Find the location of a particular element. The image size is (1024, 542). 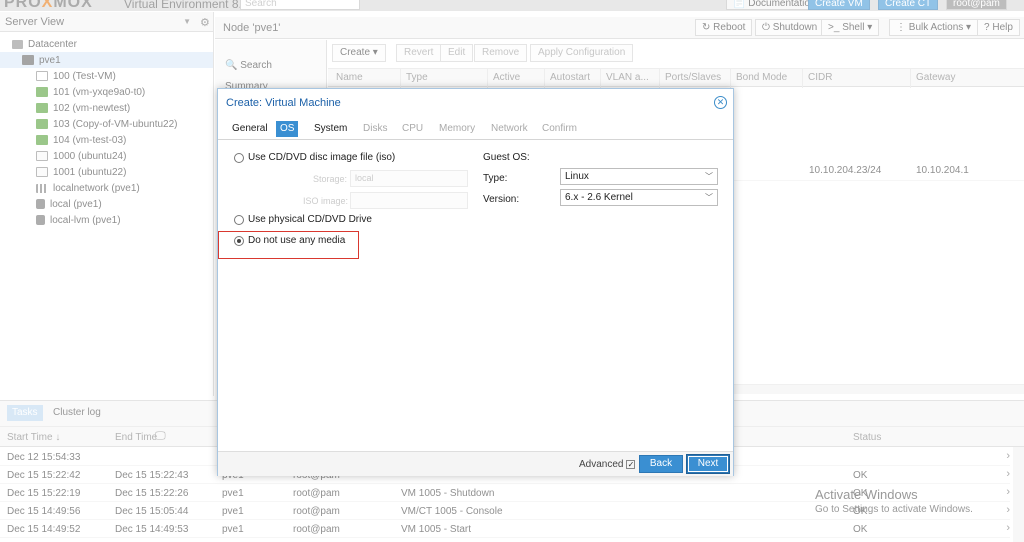

dialog-title: Create: Virtual Machine is located at coordinates (283, 103).